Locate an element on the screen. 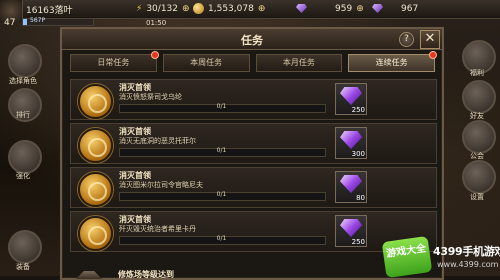 This screenshot has height=280, width=500. watermark-brand: 4399手机游戏网 is located at coordinates (466, 251).